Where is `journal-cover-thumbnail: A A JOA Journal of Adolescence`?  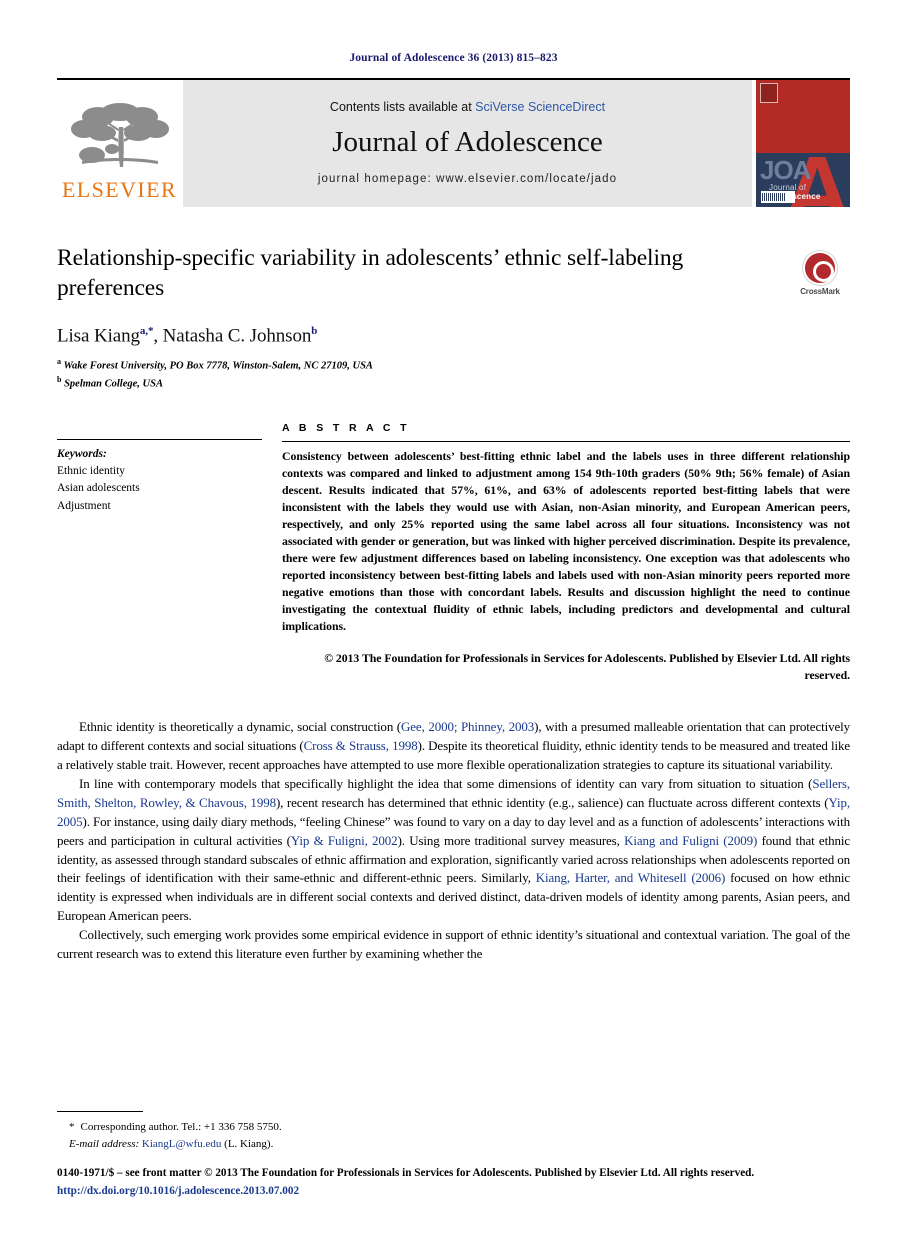
journal-cover-thumbnail: A A JOA Journal of Adolescence is located at coordinates (801, 143).